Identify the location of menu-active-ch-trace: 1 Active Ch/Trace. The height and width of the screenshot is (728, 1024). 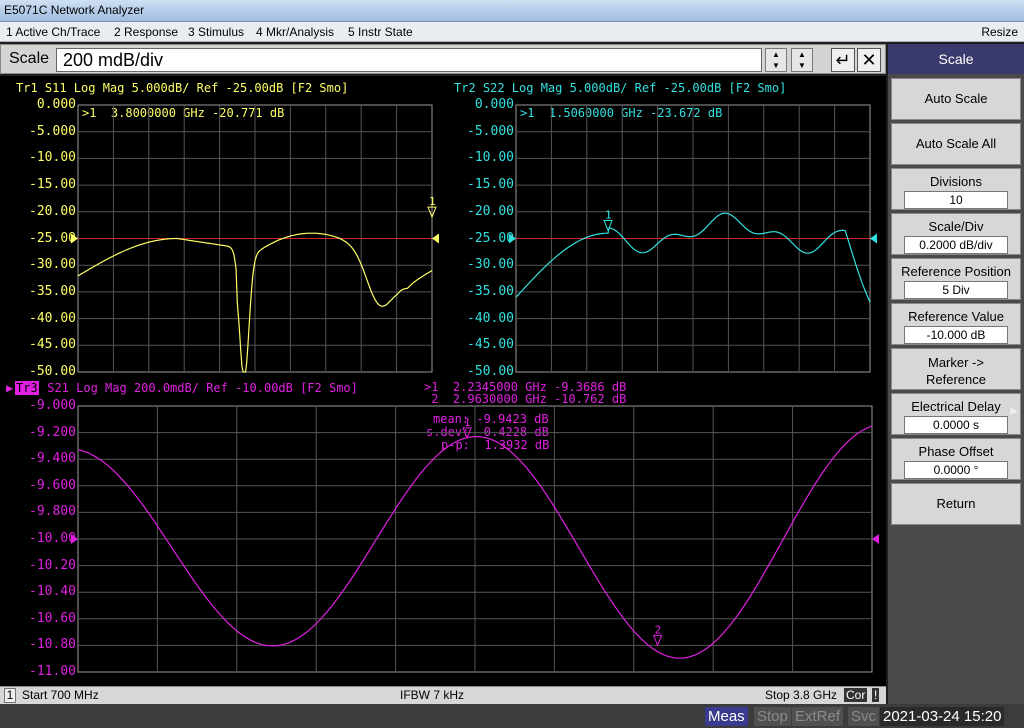
(53, 32).